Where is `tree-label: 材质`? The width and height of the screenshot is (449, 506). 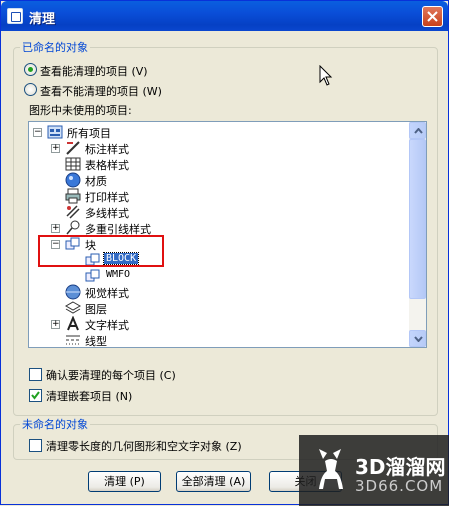 tree-label: 材质 is located at coordinates (96, 181).